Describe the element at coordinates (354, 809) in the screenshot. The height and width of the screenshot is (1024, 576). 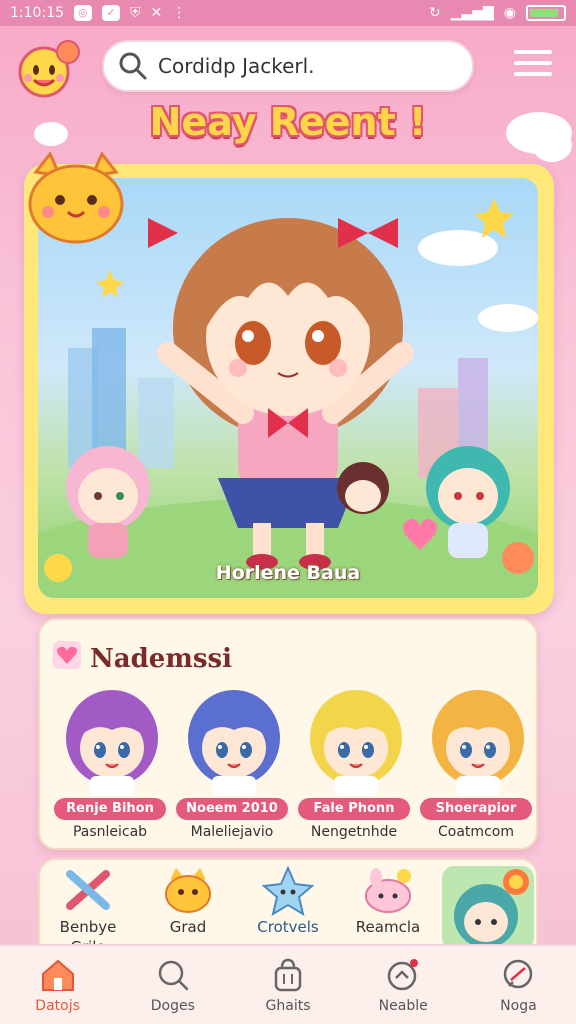
I see `character-tag: Fale Phonn` at that location.